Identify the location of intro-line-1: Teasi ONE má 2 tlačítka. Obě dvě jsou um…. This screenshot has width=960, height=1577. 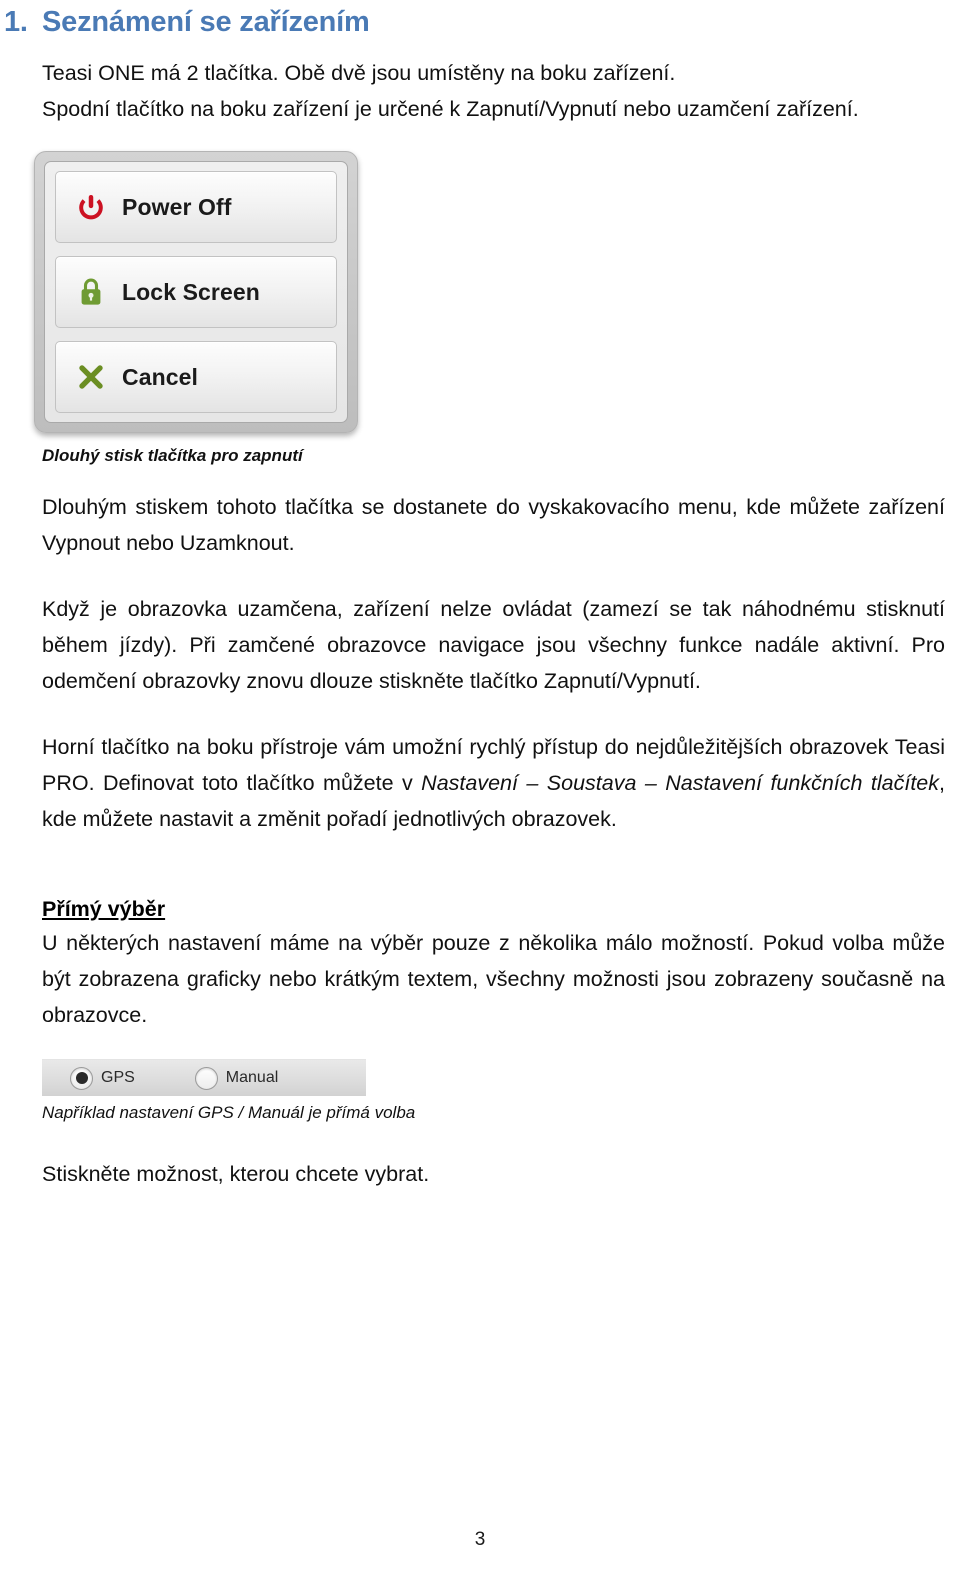
(359, 73).